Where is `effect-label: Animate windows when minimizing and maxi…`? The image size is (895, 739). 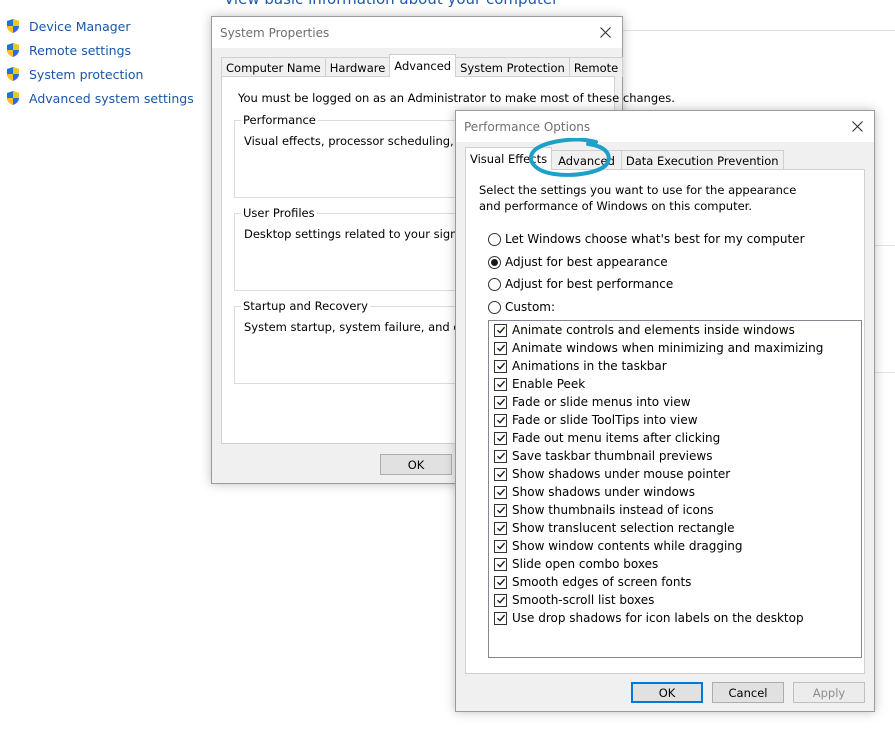 effect-label: Animate windows when minimizing and maxi… is located at coordinates (668, 348).